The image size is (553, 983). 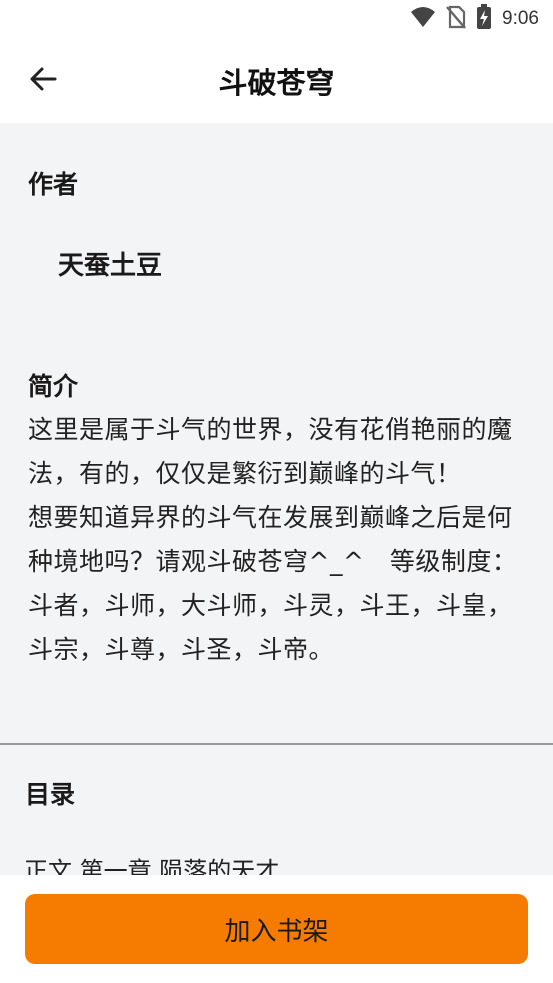 What do you see at coordinates (474, 19) in the screenshot?
I see `status-icons: 9:06` at bounding box center [474, 19].